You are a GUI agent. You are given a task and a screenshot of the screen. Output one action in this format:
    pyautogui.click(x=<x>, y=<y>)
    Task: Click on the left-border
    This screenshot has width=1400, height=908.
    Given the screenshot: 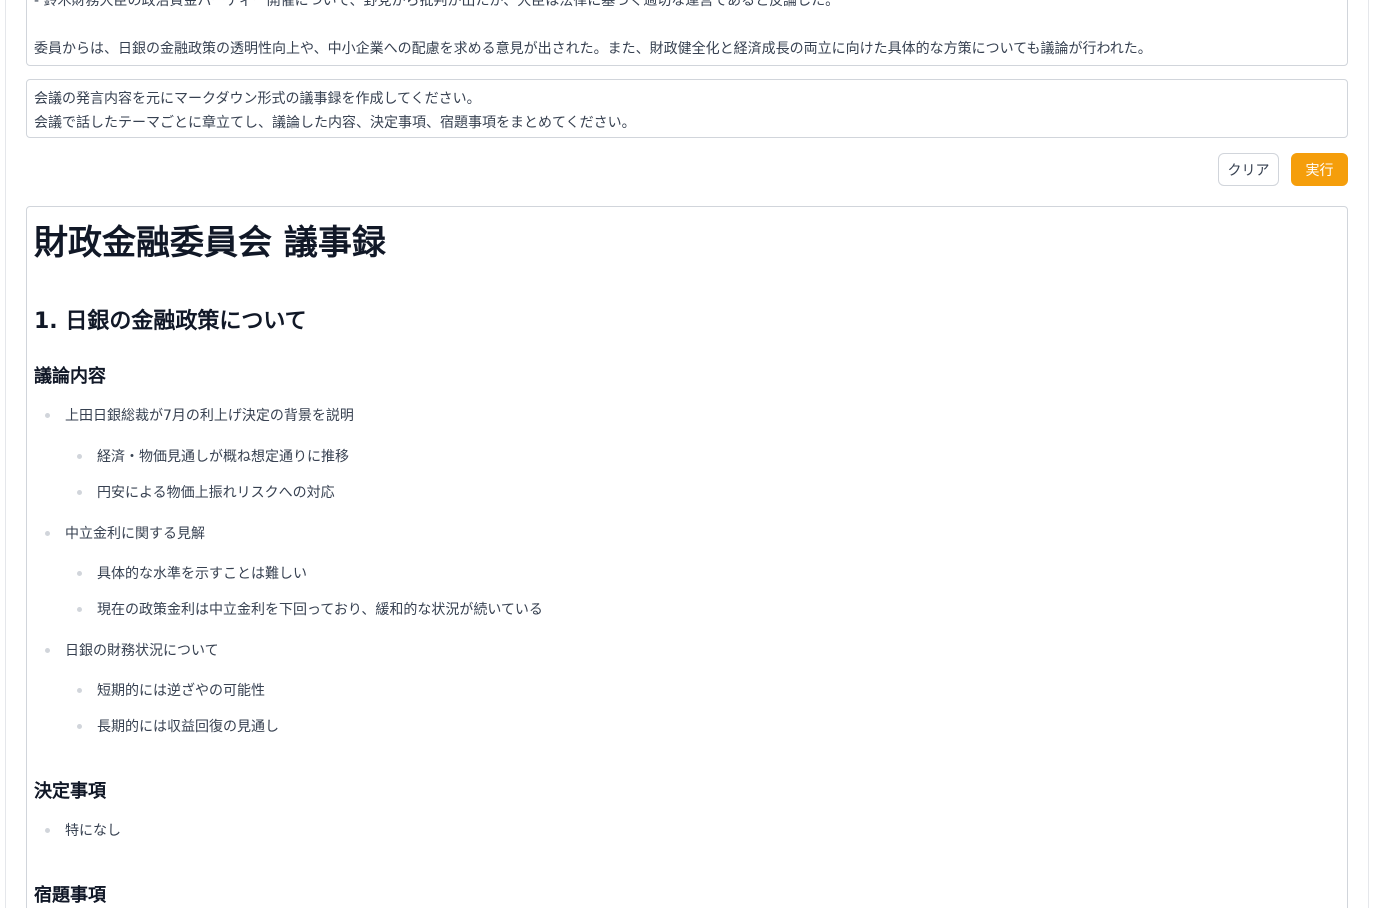 What is the action you would take?
    pyautogui.click(x=5, y=454)
    